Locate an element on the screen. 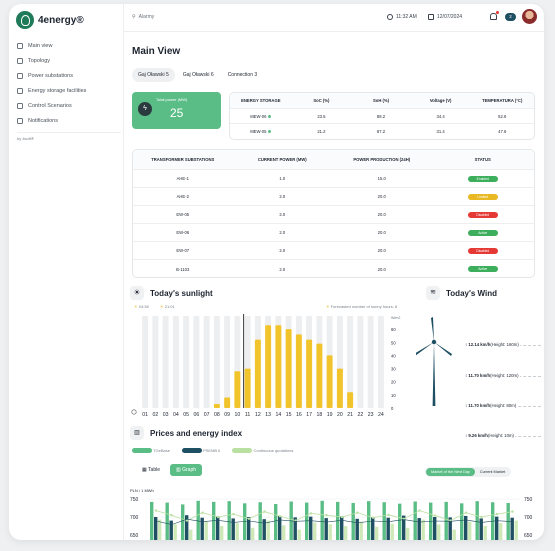 The width and height of the screenshot is (555, 551). substation-name: EW-07 is located at coordinates (183, 250).